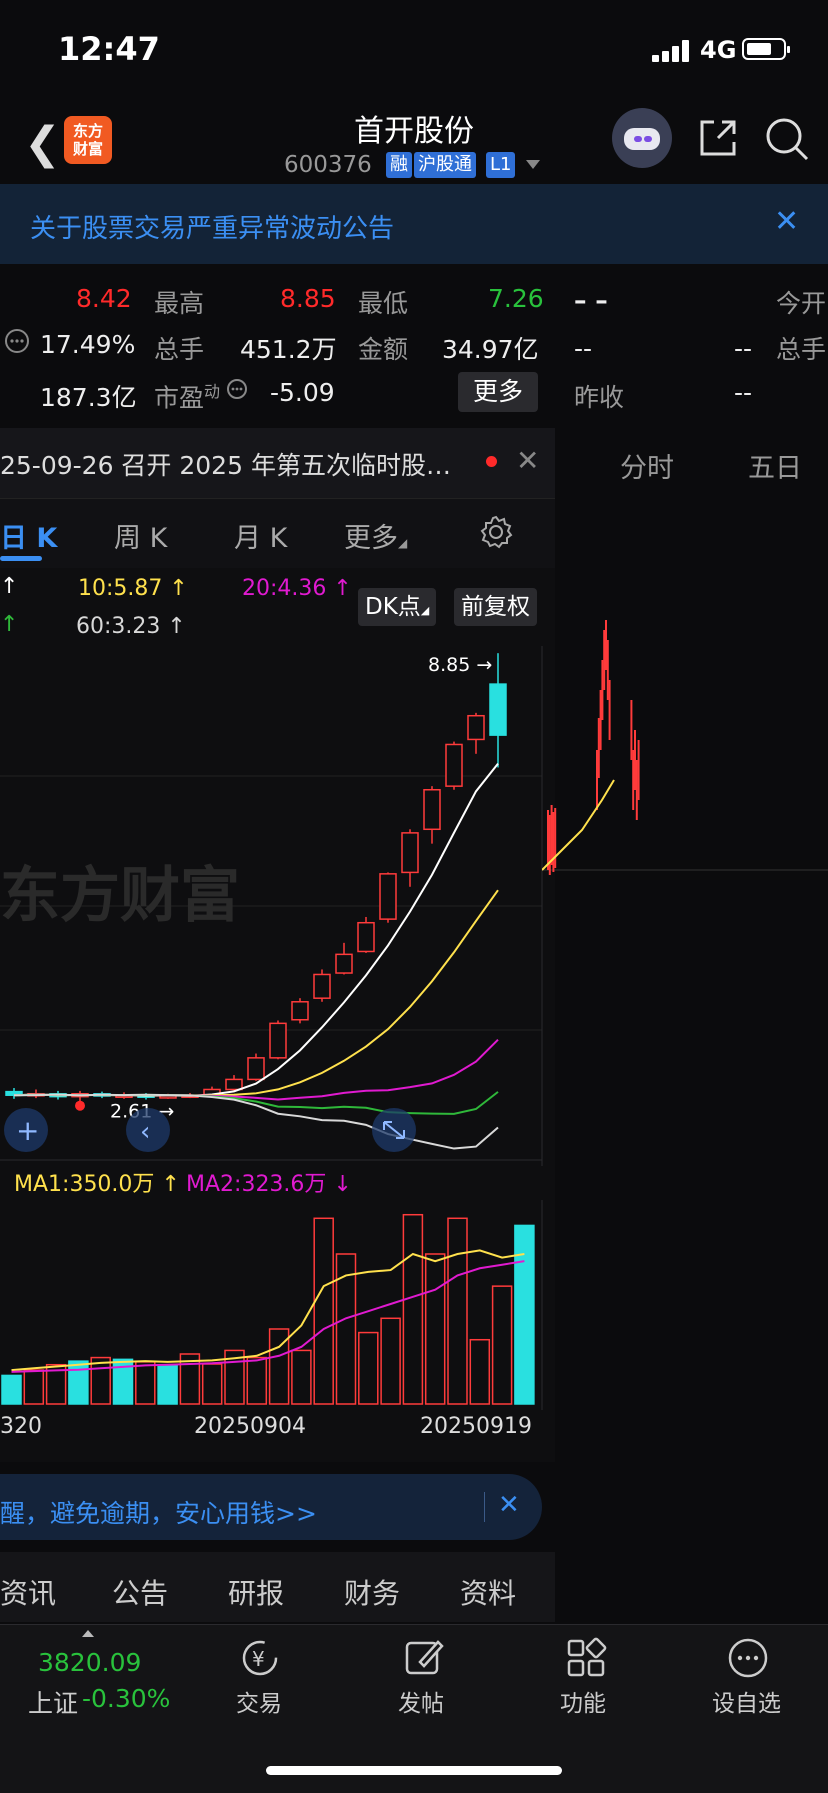 Image resolution: width=828 pixels, height=1793 pixels. Describe the element at coordinates (328, 165) in the screenshot. I see `stock-code: 600376` at that location.